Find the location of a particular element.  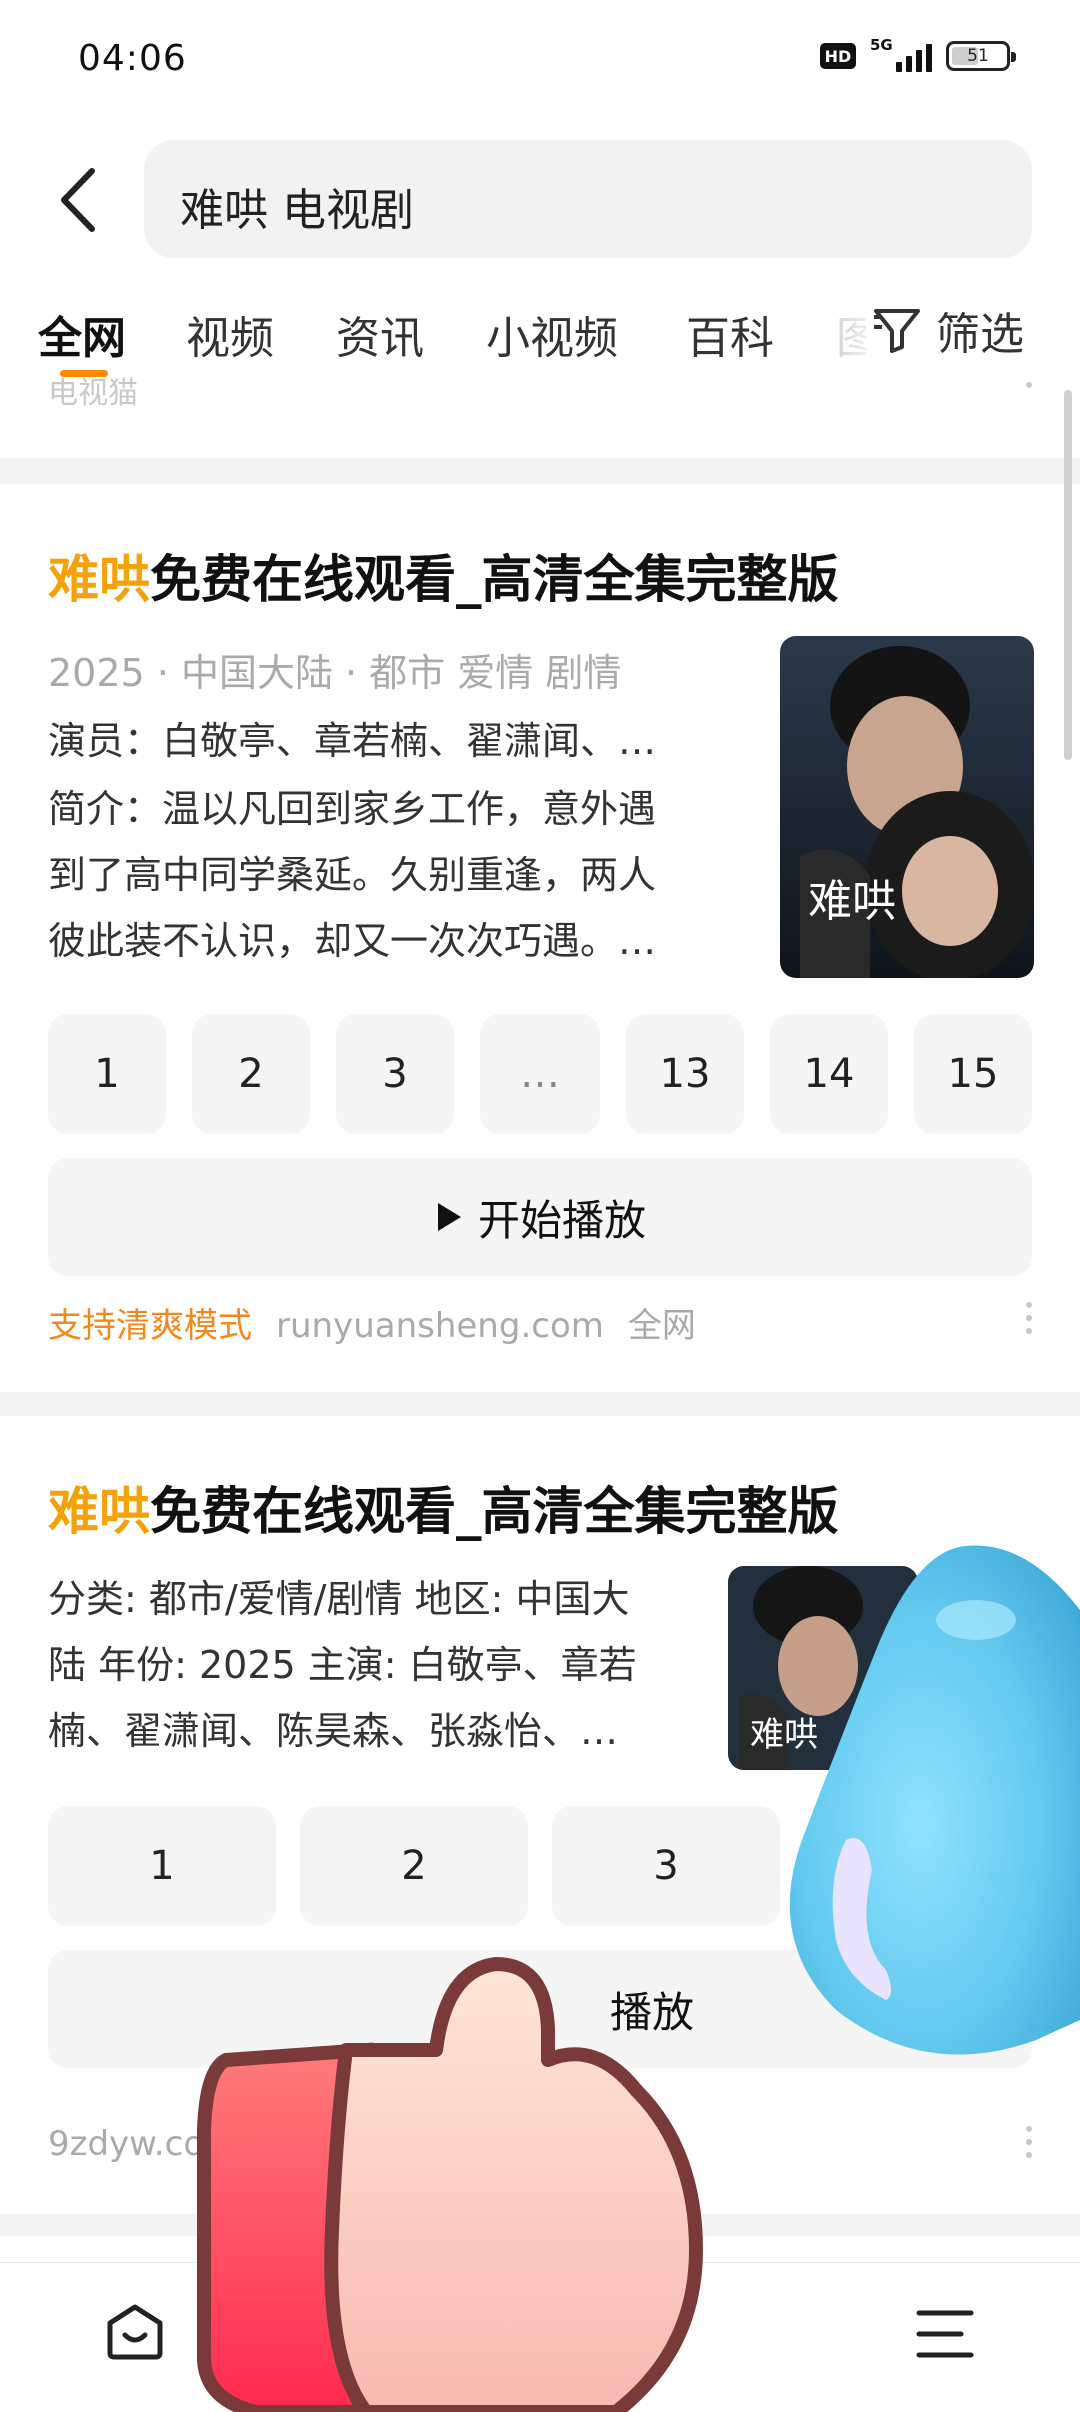

menu-icon is located at coordinates (945, 2334).